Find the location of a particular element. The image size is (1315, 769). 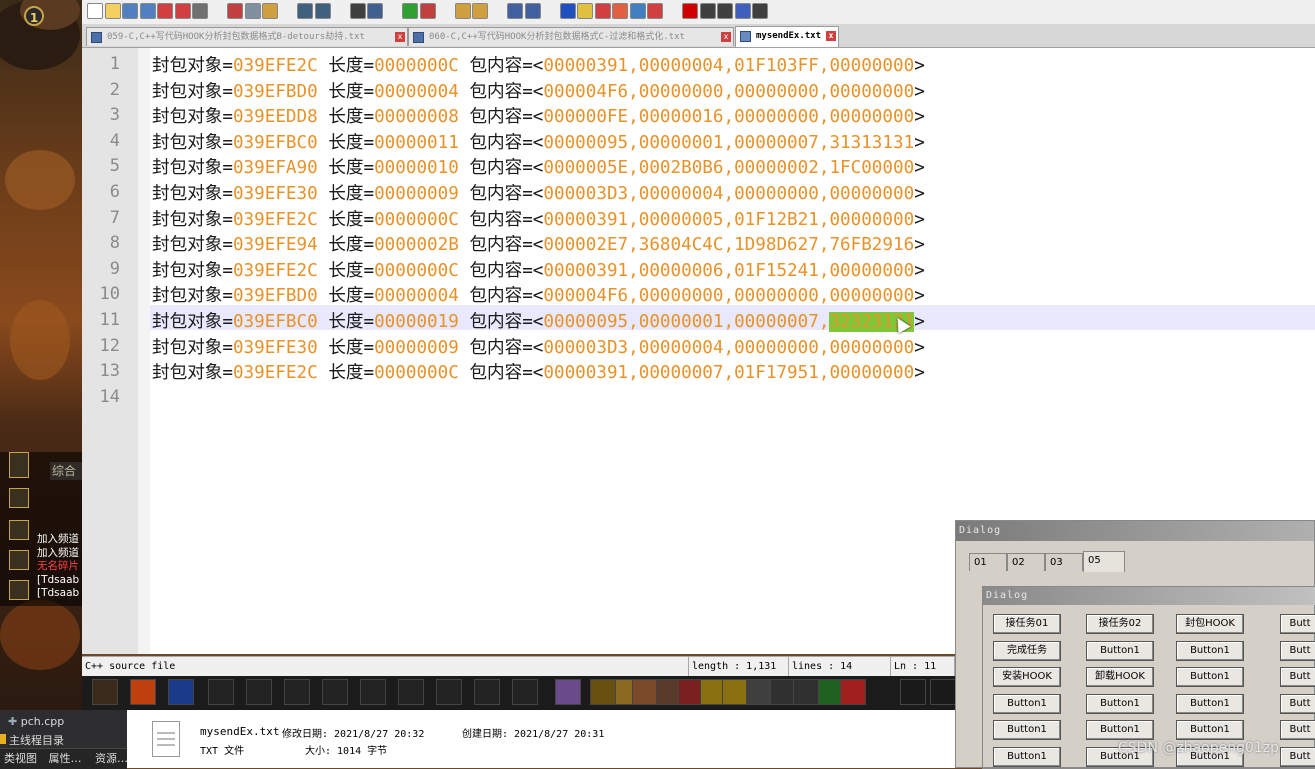

dialog-tab-01: 01 is located at coordinates (988, 562).